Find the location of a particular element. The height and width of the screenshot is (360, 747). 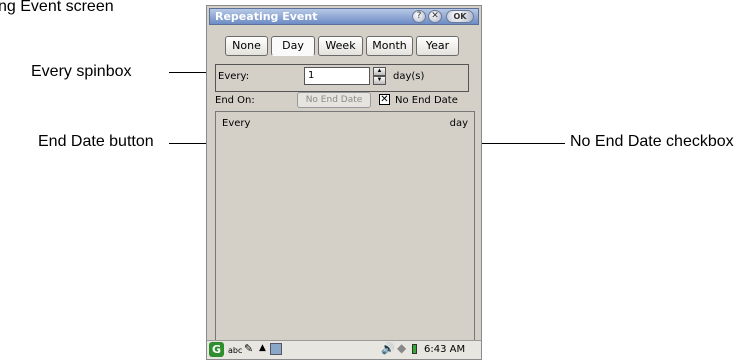

no-end-date-checkbox: ✕ is located at coordinates (384, 99).